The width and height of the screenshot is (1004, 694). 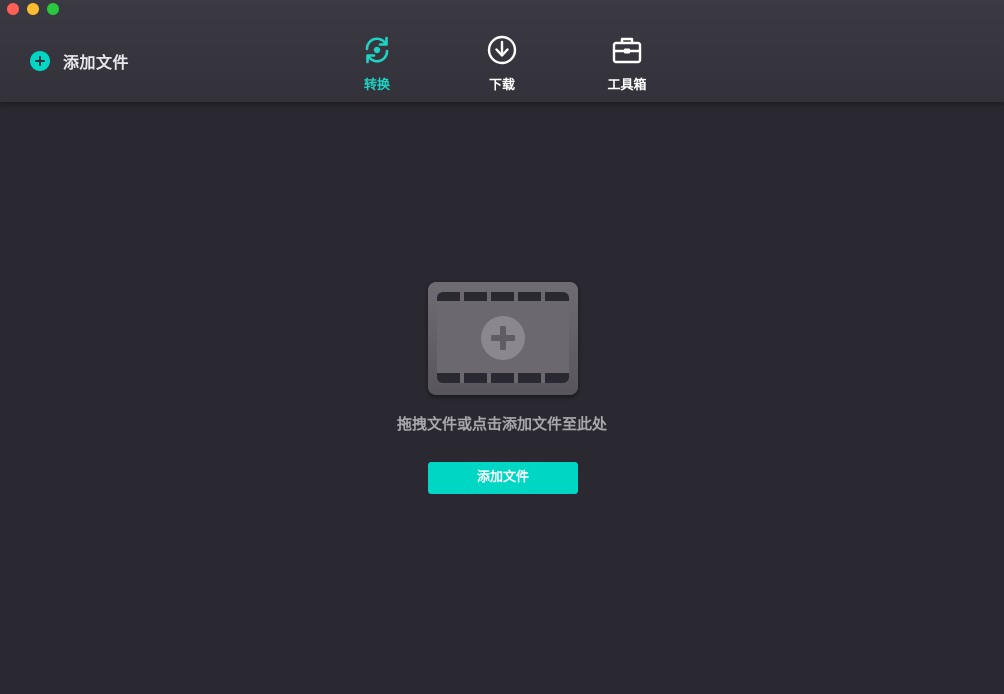 What do you see at coordinates (377, 50) in the screenshot?
I see `convert-icon` at bounding box center [377, 50].